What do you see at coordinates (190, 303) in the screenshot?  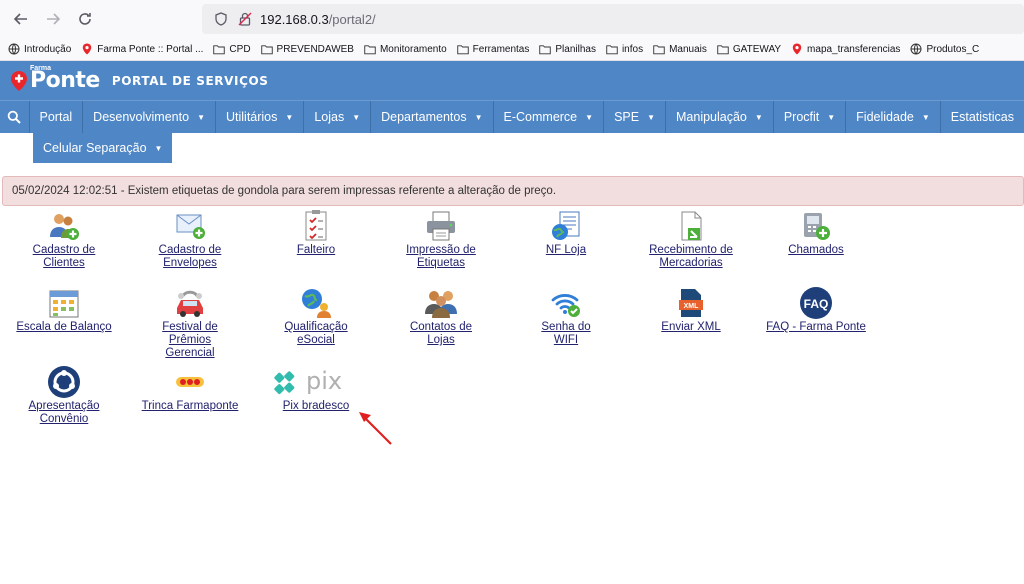 I see `car-icon` at bounding box center [190, 303].